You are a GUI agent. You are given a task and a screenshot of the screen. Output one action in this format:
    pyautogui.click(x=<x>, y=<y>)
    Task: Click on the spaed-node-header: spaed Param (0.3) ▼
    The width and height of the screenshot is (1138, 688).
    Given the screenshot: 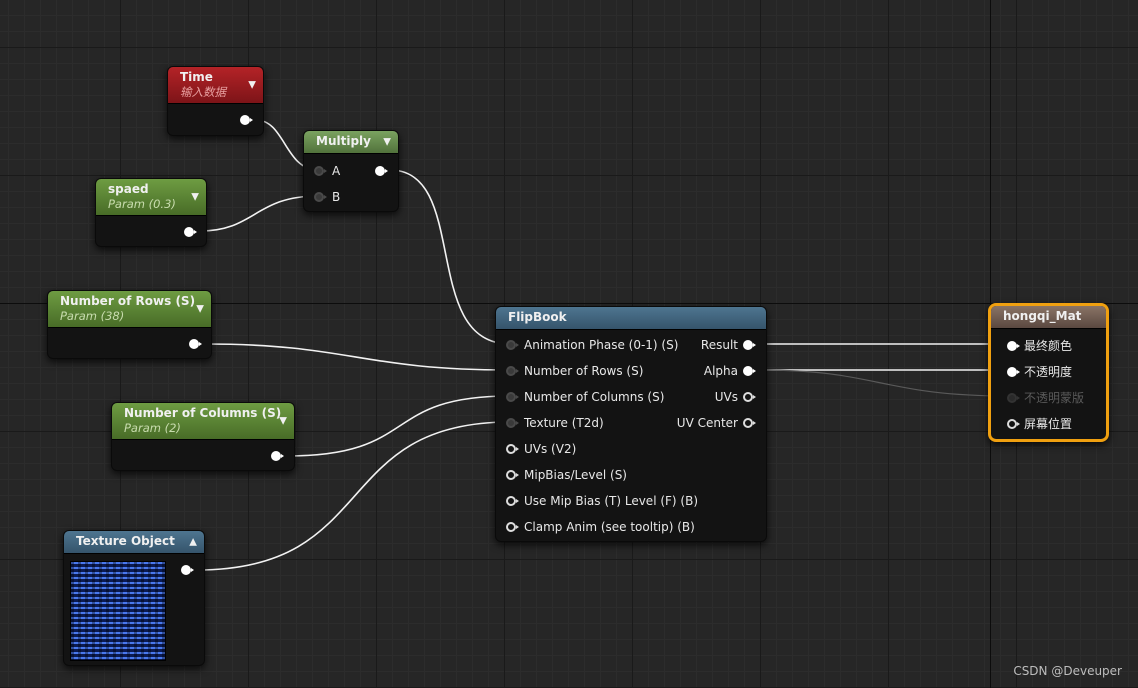 What is the action you would take?
    pyautogui.click(x=151, y=197)
    